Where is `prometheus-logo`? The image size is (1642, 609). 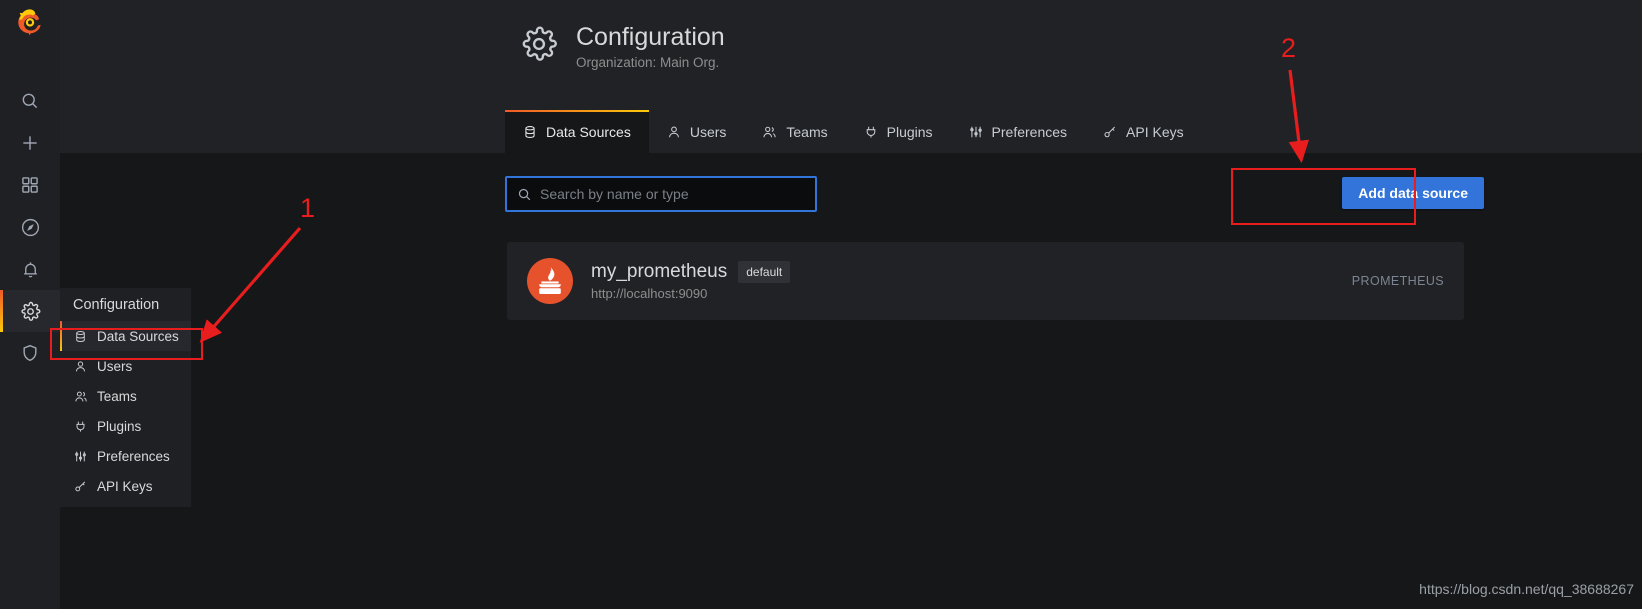
prometheus-logo is located at coordinates (550, 281).